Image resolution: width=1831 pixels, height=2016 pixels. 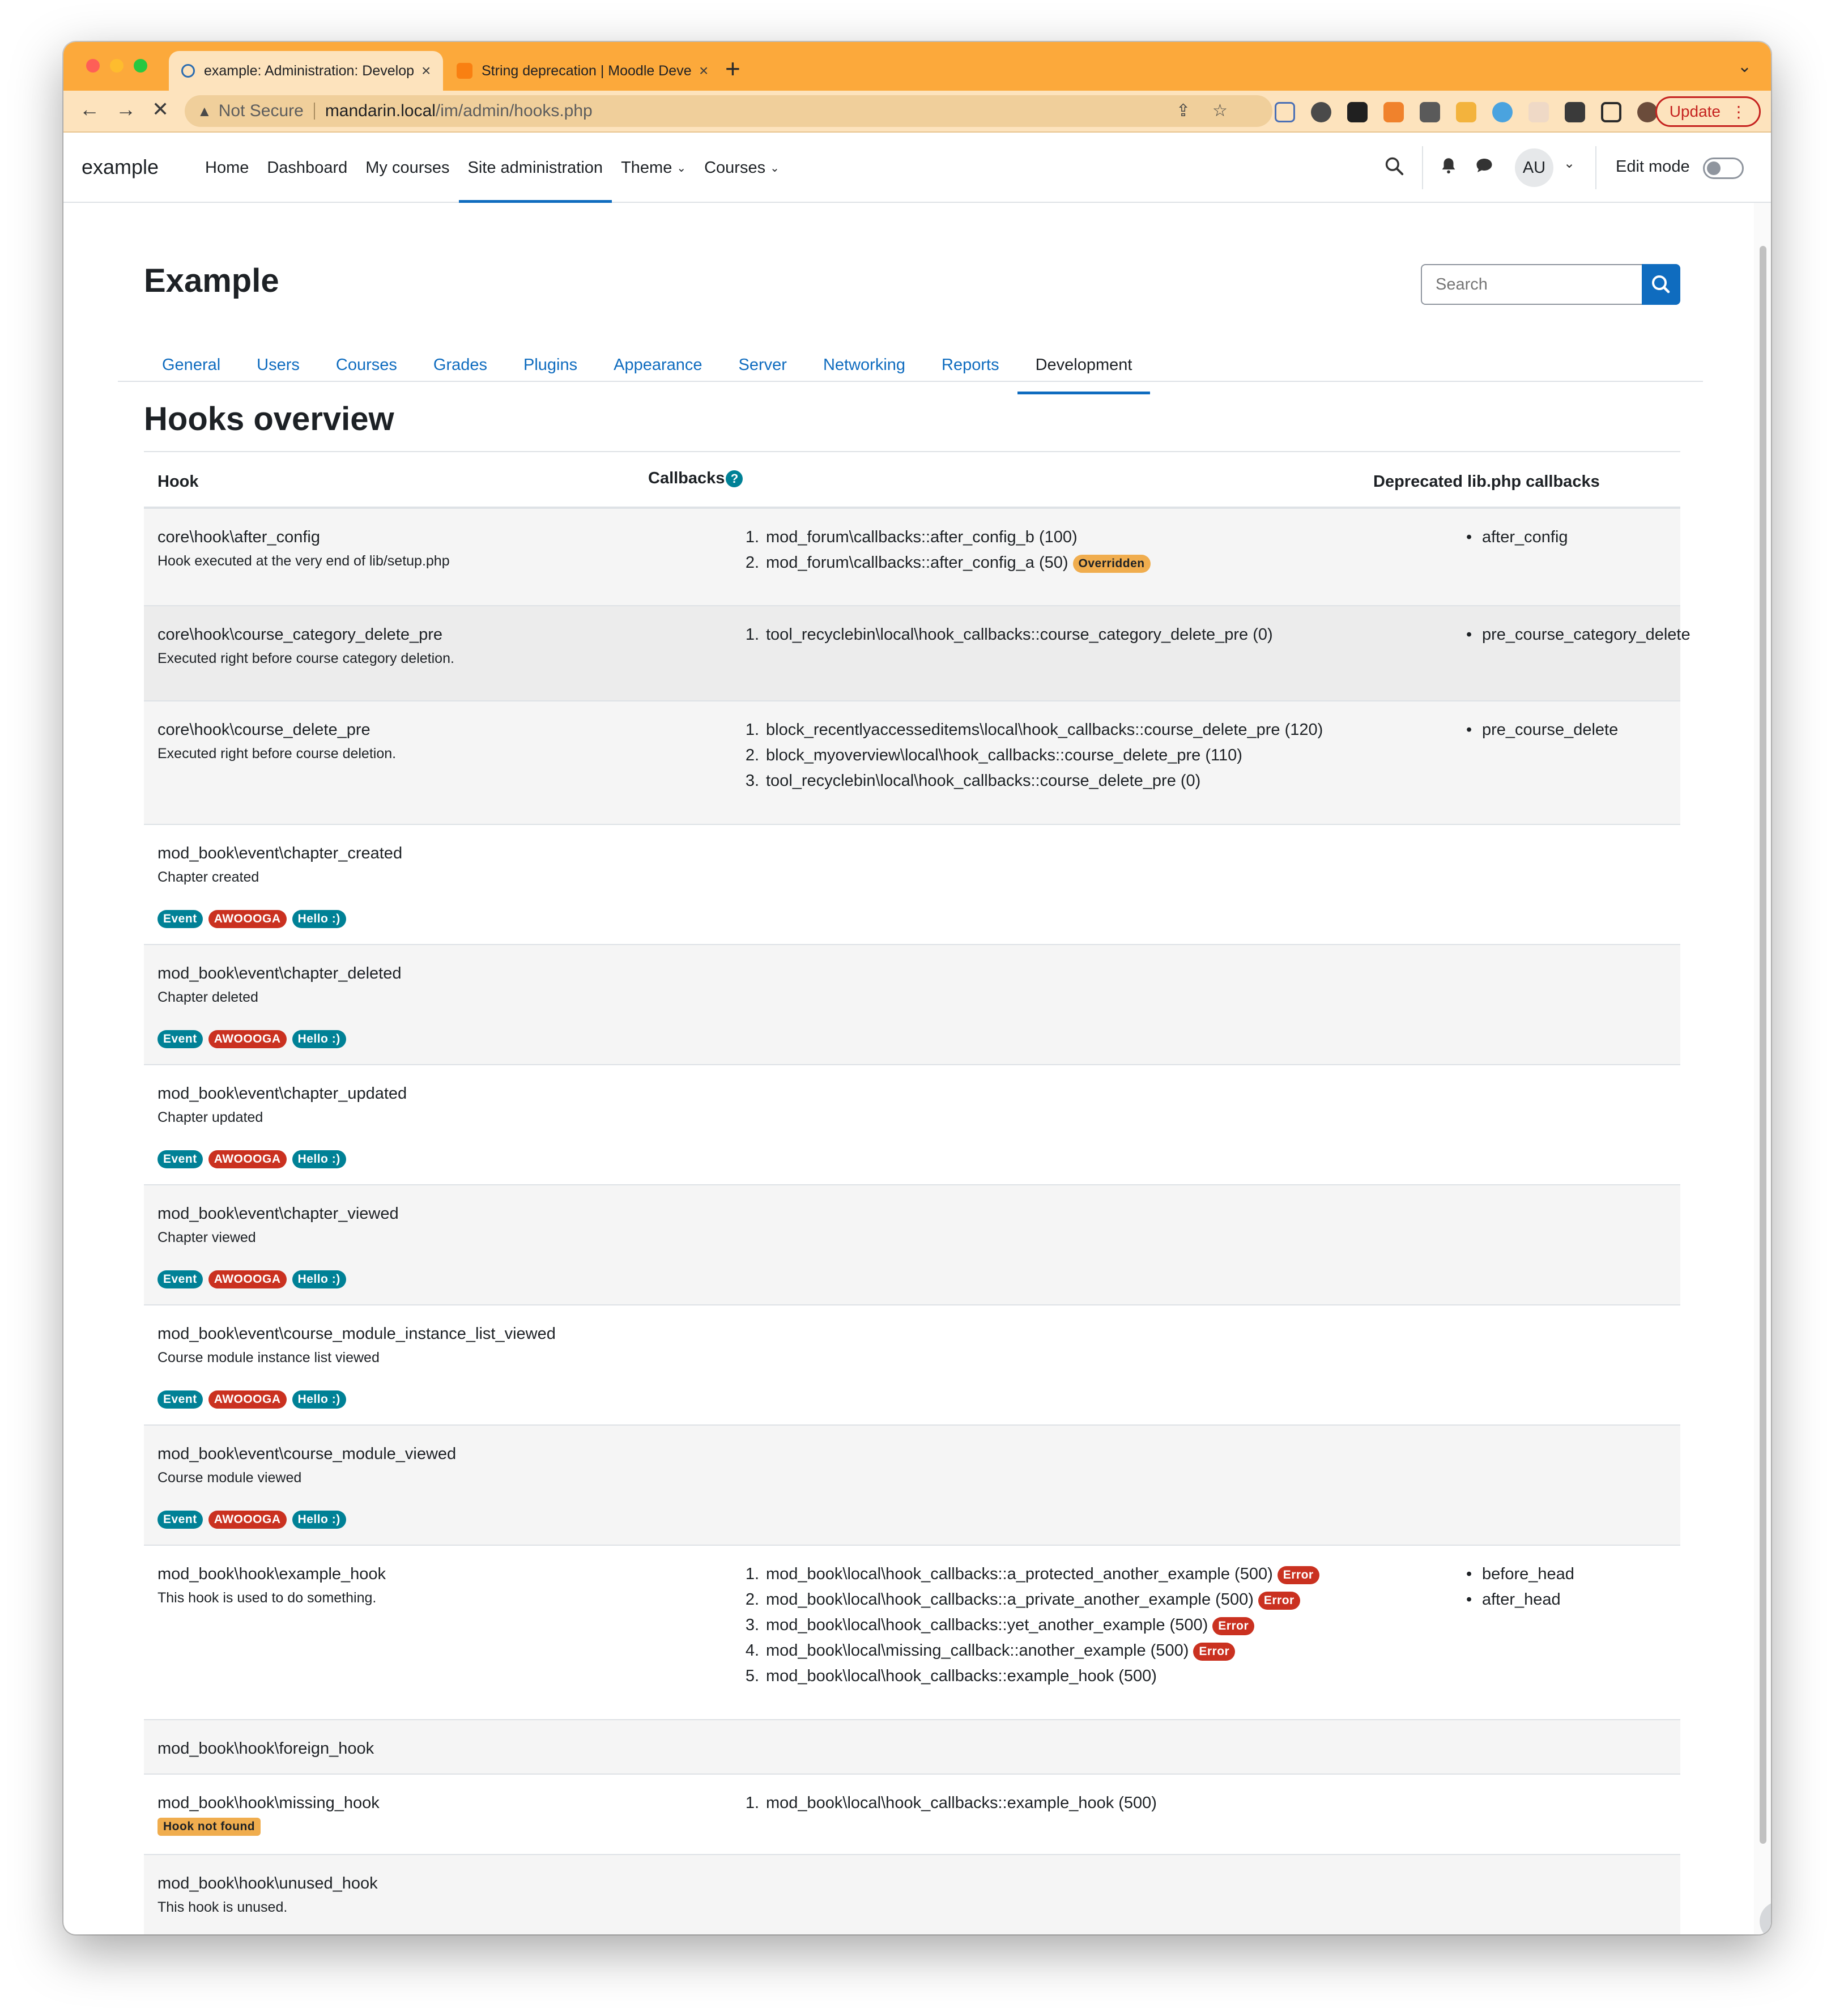 I want to click on forward-arrow-icon: →, so click(x=126, y=109).